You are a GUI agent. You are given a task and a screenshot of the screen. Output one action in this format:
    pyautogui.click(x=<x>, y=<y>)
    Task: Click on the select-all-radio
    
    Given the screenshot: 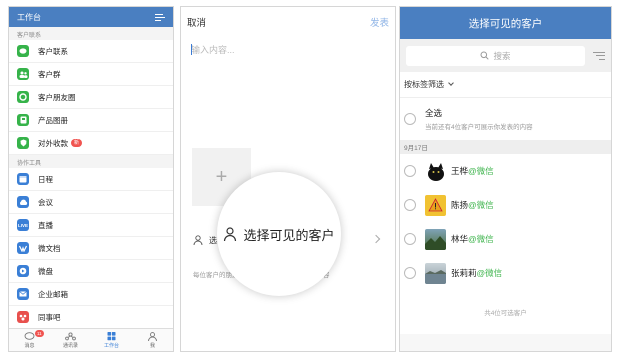 What is the action you would take?
    pyautogui.click(x=410, y=119)
    